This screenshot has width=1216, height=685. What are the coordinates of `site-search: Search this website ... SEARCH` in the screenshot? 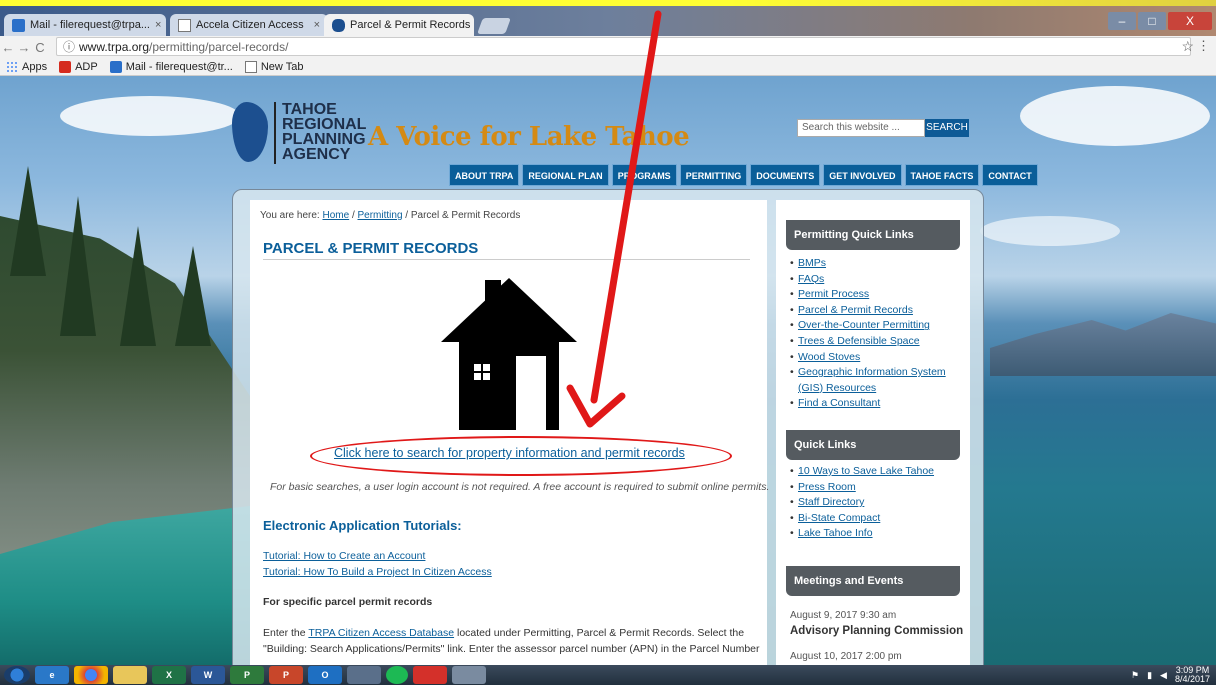 It's located at (883, 128).